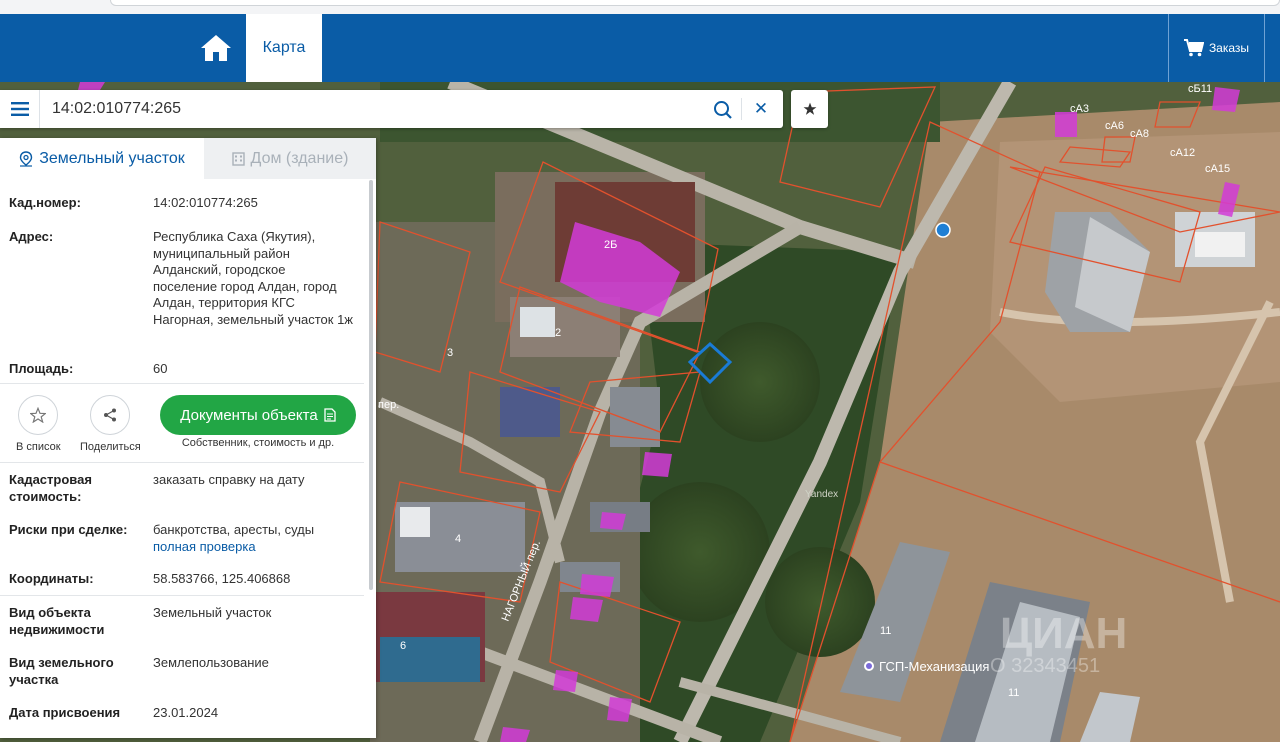 Image resolution: width=1280 pixels, height=742 pixels. Describe the element at coordinates (610, 245) in the screenshot. I see `map-label-plot-2b: 2Б` at that location.